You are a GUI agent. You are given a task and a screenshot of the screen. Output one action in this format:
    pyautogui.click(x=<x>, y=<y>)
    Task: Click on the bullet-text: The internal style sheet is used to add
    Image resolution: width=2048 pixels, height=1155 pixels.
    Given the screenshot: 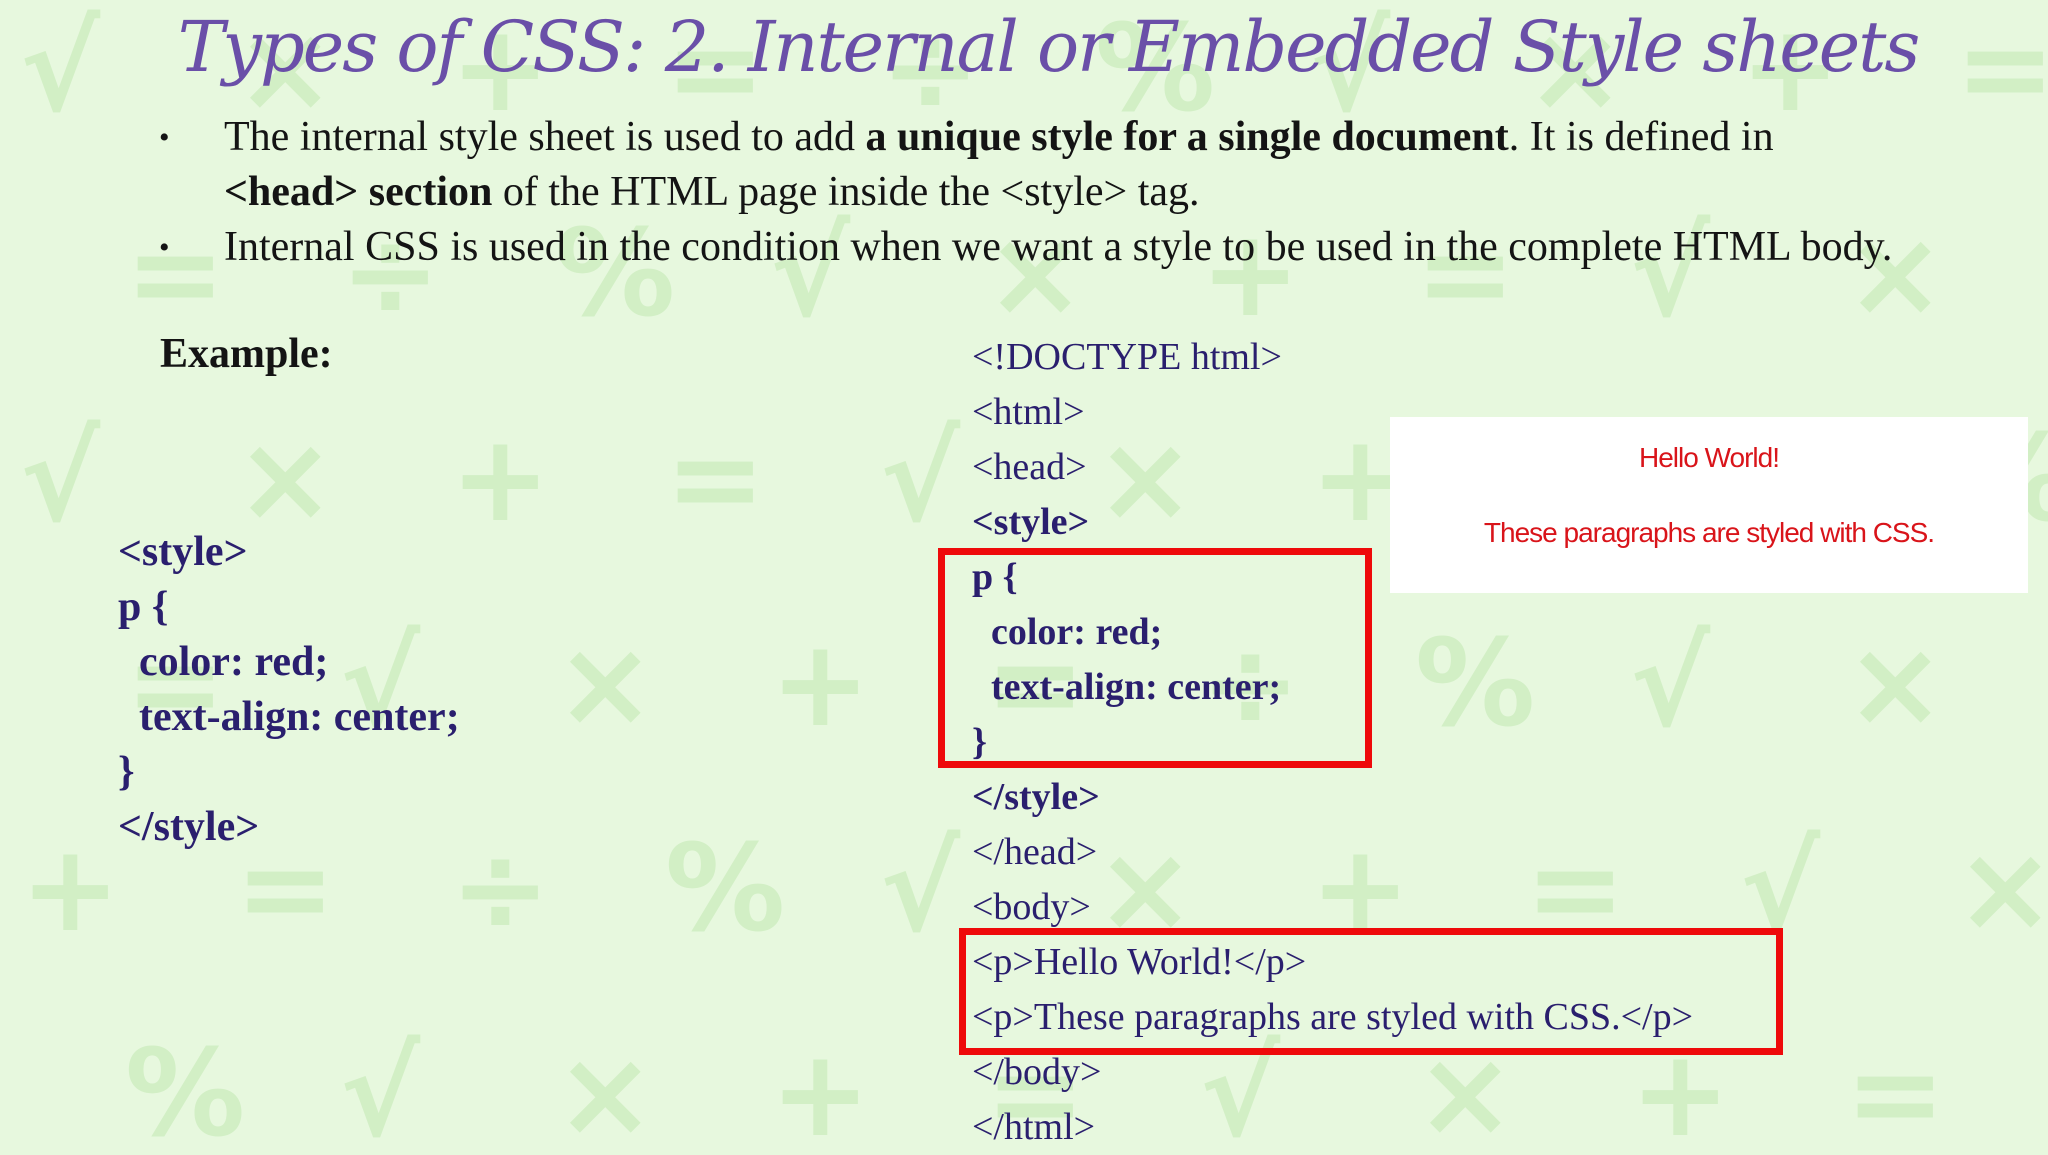 What is the action you would take?
    pyautogui.click(x=545, y=137)
    